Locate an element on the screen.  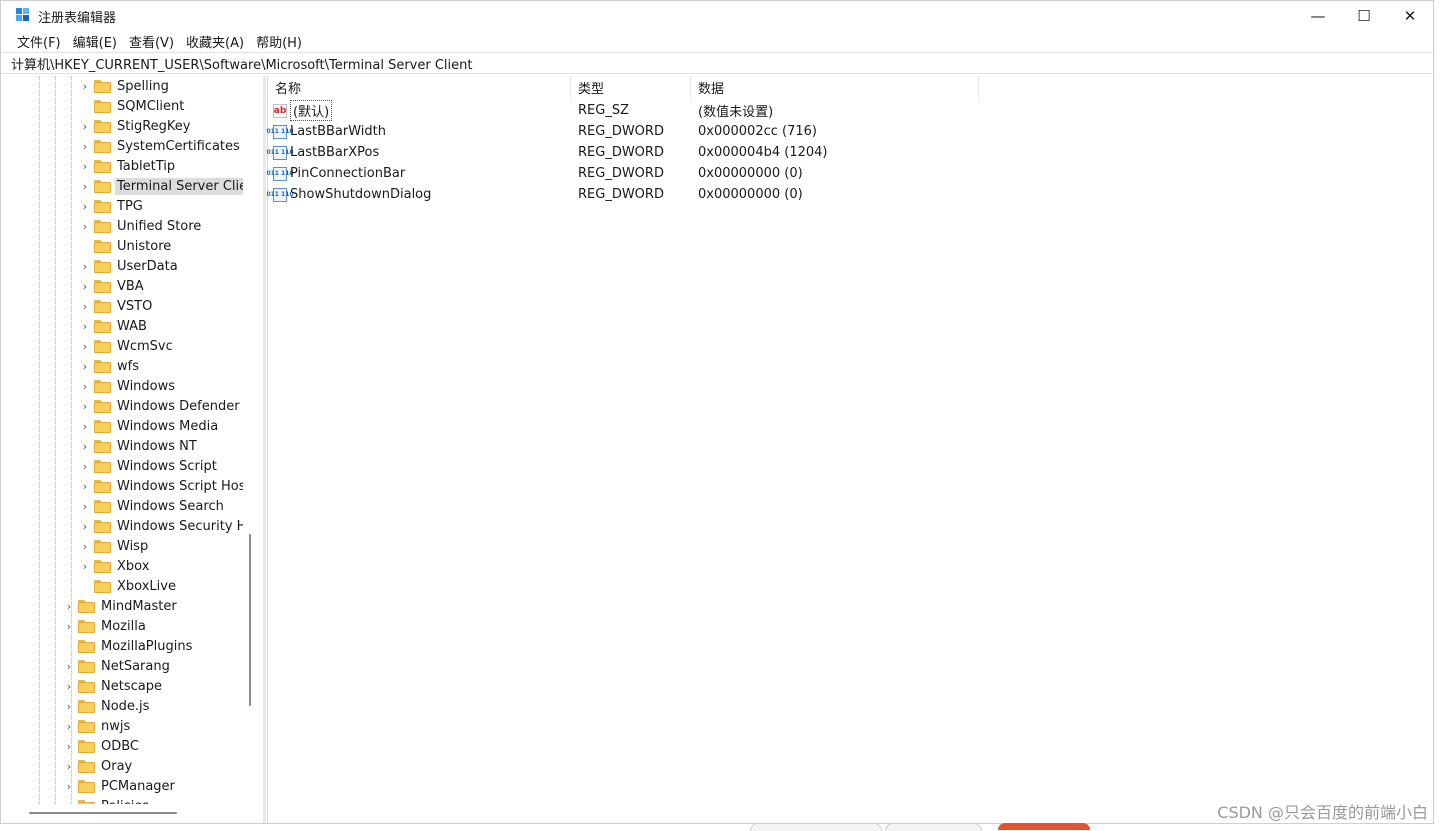
column-type: 类型 is located at coordinates (631, 87).